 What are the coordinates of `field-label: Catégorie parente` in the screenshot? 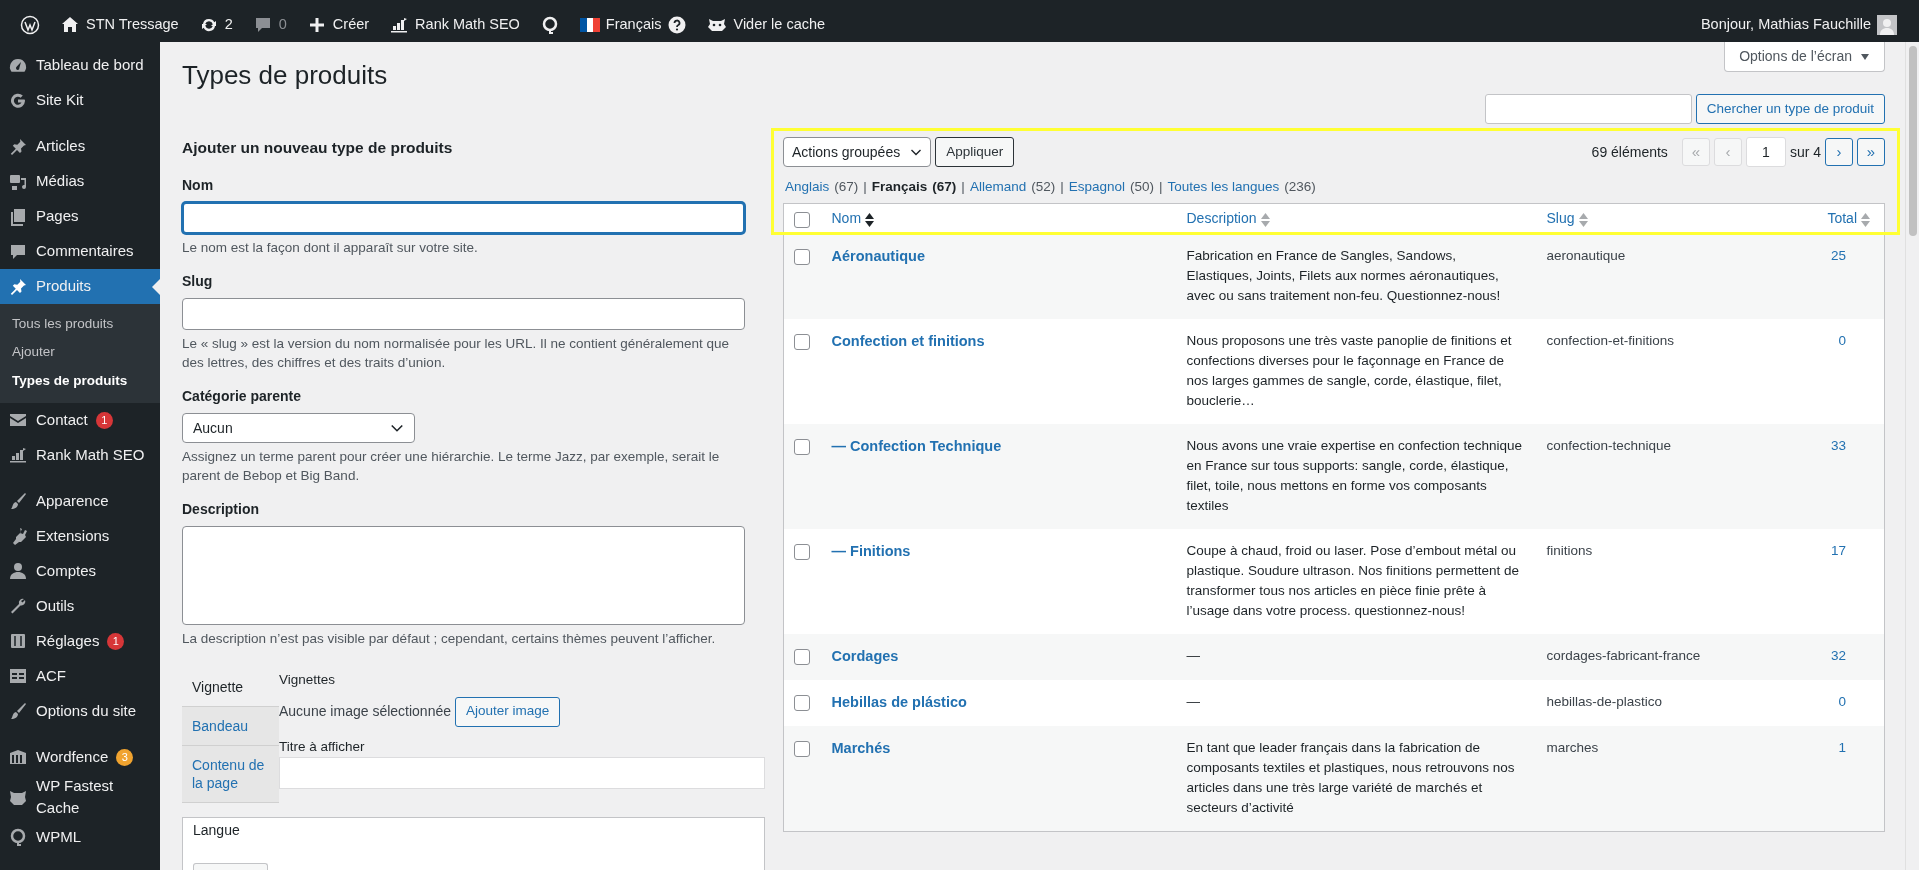 It's located at (242, 397).